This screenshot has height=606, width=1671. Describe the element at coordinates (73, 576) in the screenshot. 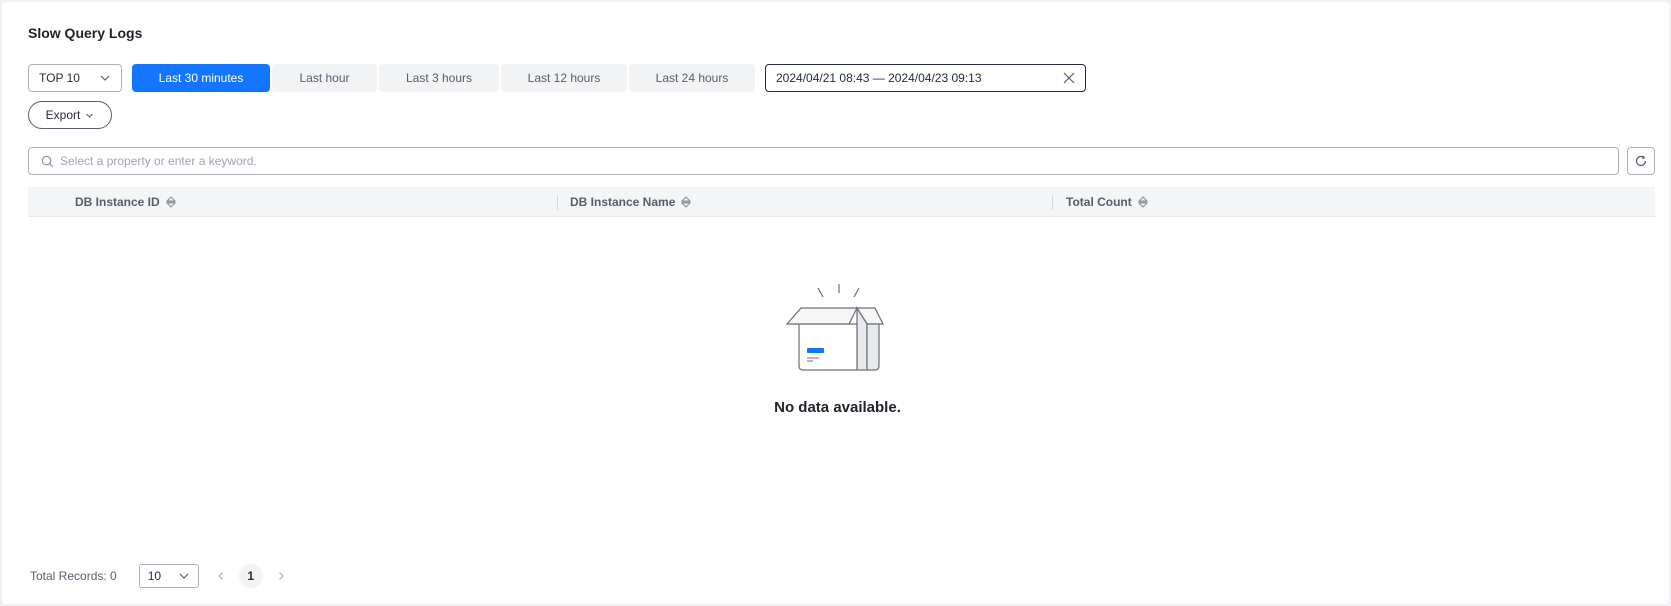

I see `total-records: Total Records: 0` at that location.